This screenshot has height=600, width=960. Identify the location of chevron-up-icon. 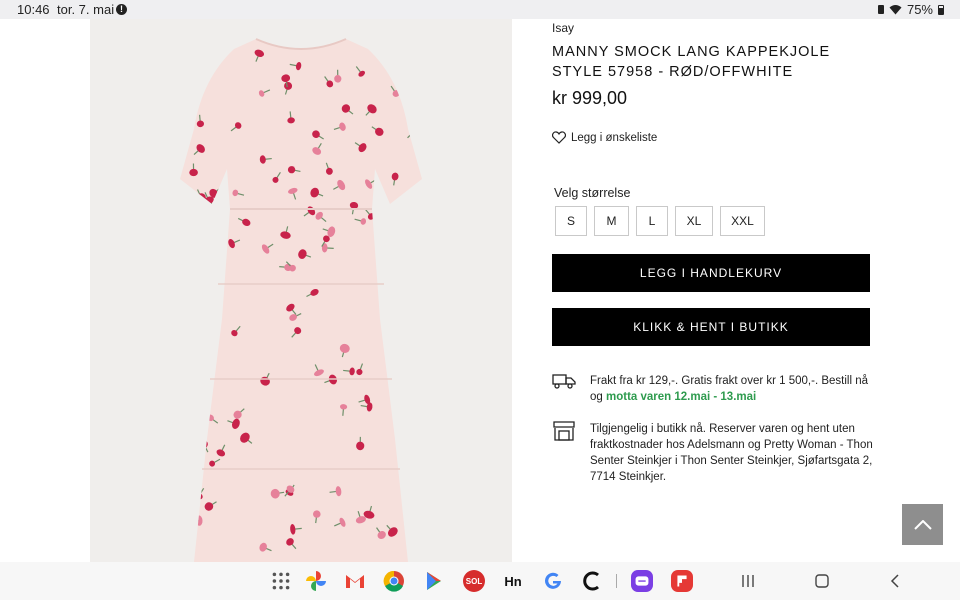
(922, 524).